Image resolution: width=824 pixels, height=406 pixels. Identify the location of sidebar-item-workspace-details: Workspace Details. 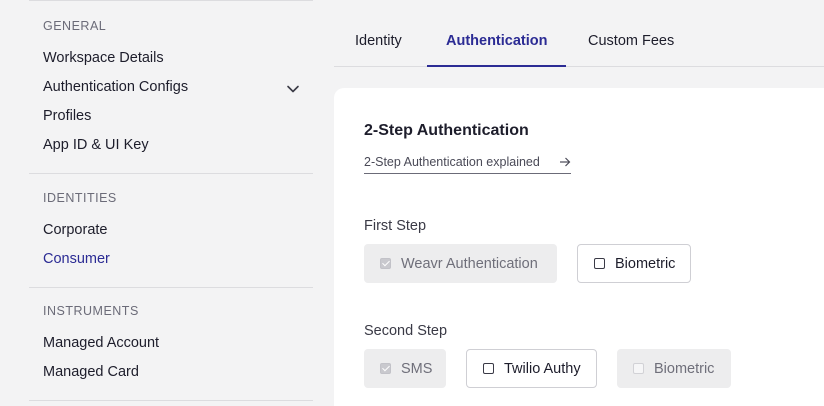
(103, 58).